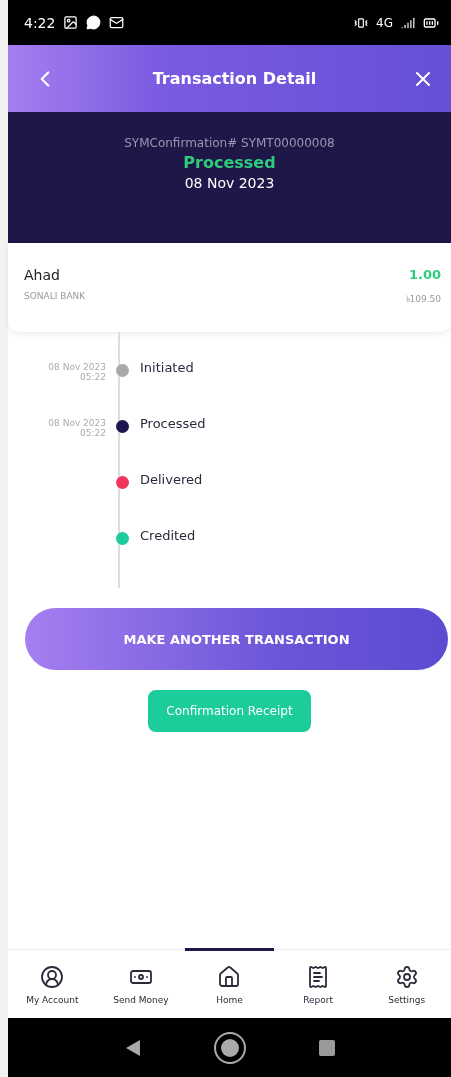  What do you see at coordinates (229, 183) in the screenshot?
I see `transaction-date: 08 Nov 2023` at bounding box center [229, 183].